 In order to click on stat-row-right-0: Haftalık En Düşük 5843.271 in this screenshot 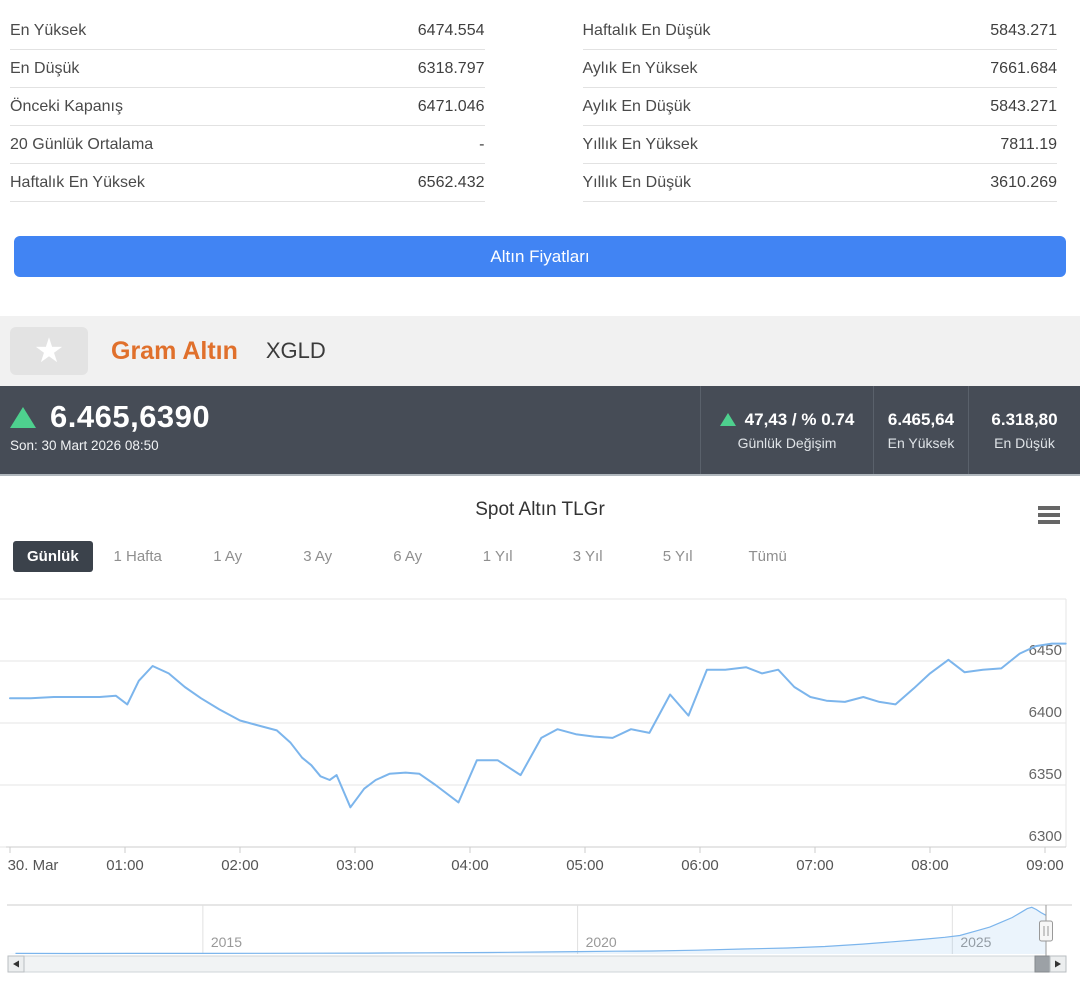, I will do `click(819, 31)`.